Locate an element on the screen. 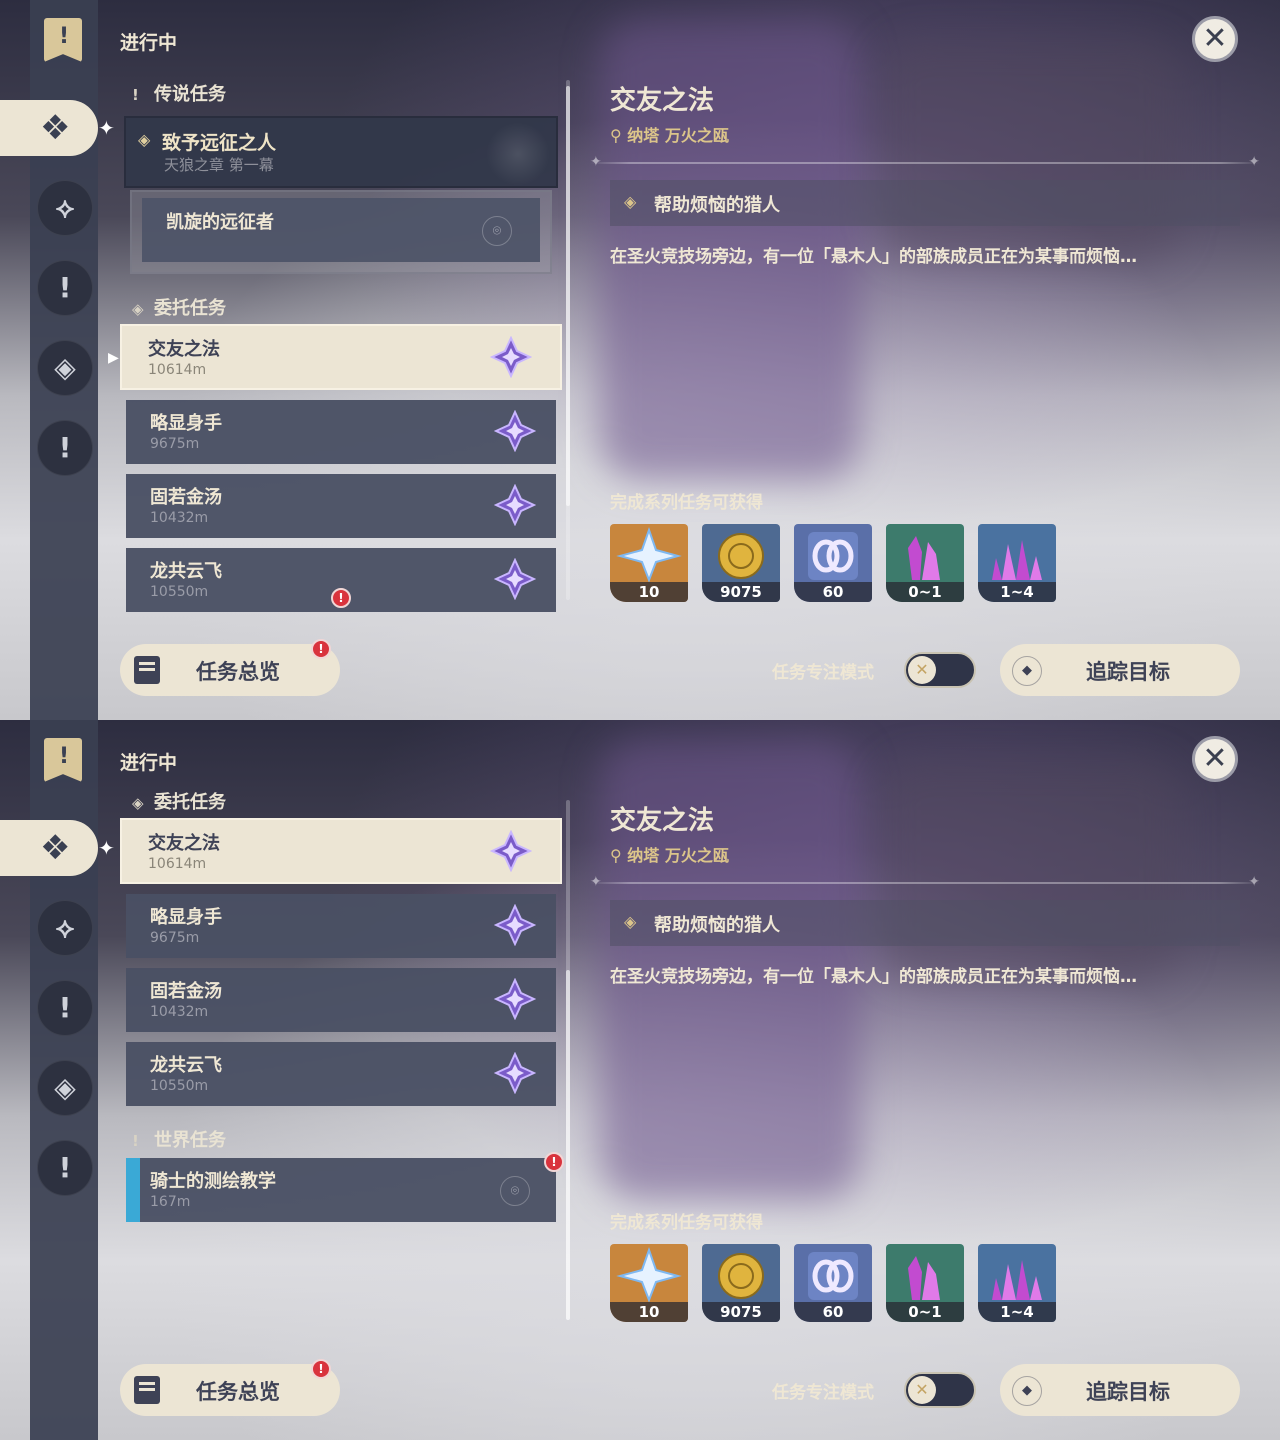  legend-sub-quest: 凯旋的远征者 ⌾ is located at coordinates (341, 230).